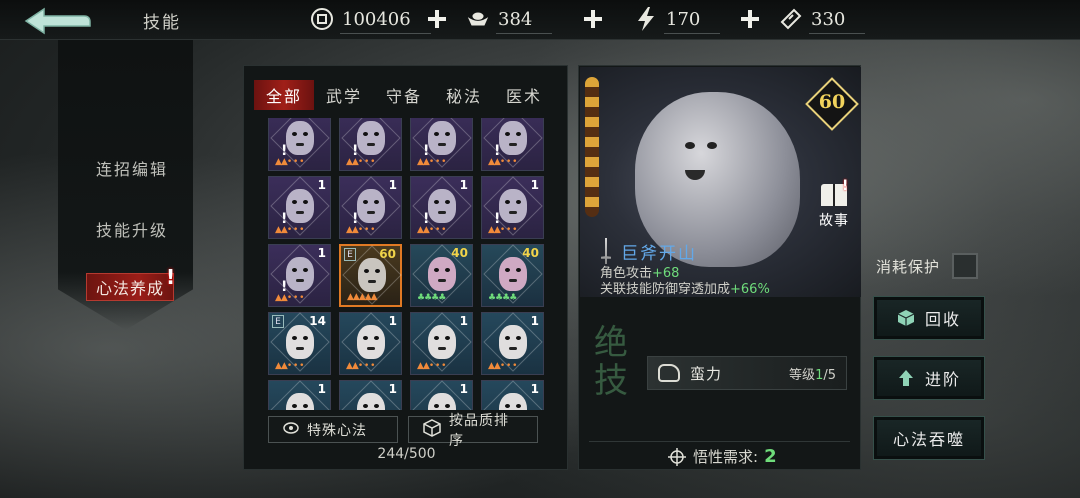 Image resolution: width=1080 pixels, height=498 pixels. Describe the element at coordinates (593, 19) in the screenshot. I see `add-silver-button` at that location.